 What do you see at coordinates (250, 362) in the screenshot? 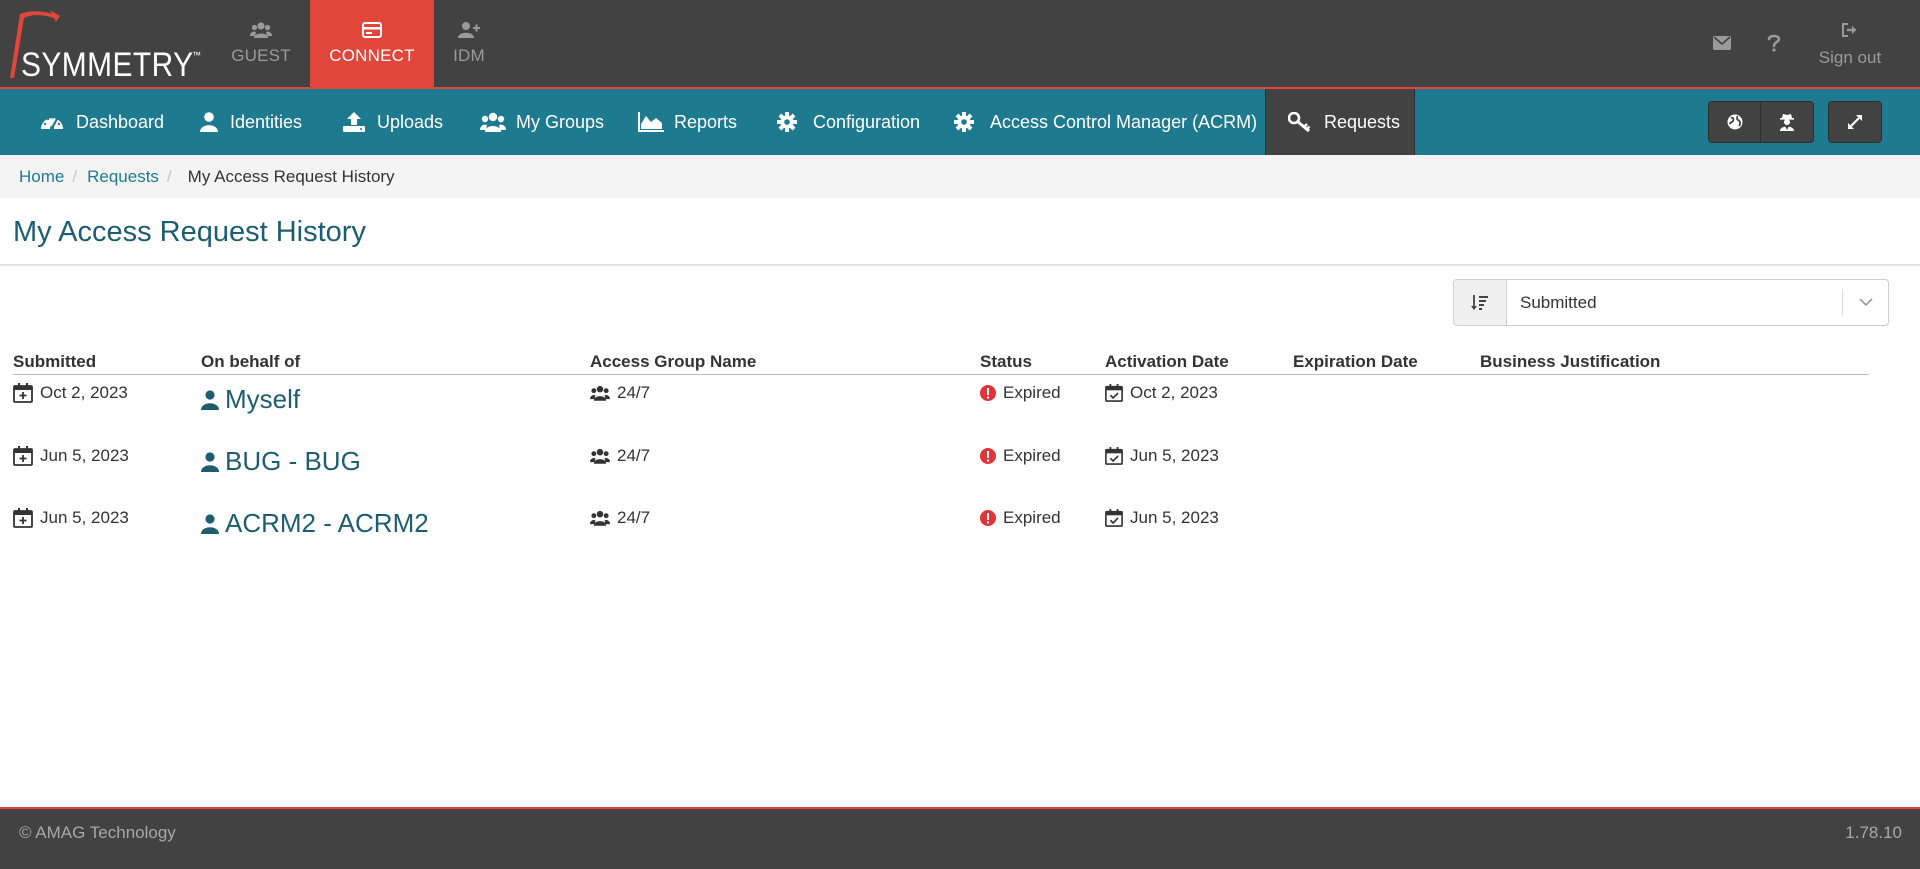
I see `column-header-on-behalf-of: On behalf of` at bounding box center [250, 362].